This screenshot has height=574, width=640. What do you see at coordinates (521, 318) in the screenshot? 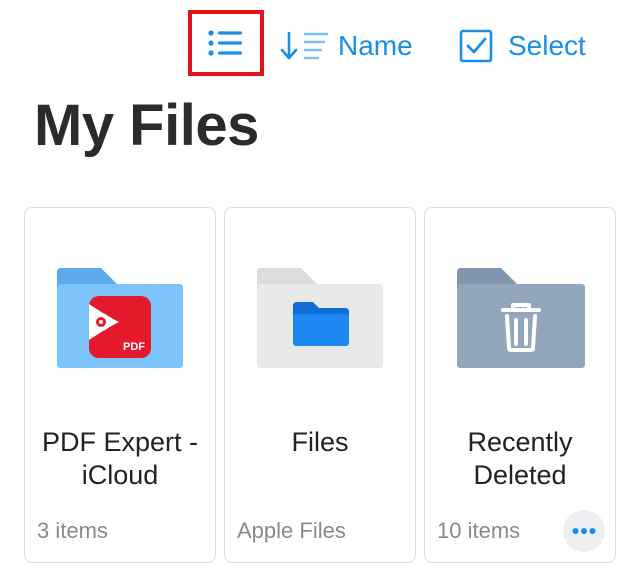
I see `trash-folder-icon` at bounding box center [521, 318].